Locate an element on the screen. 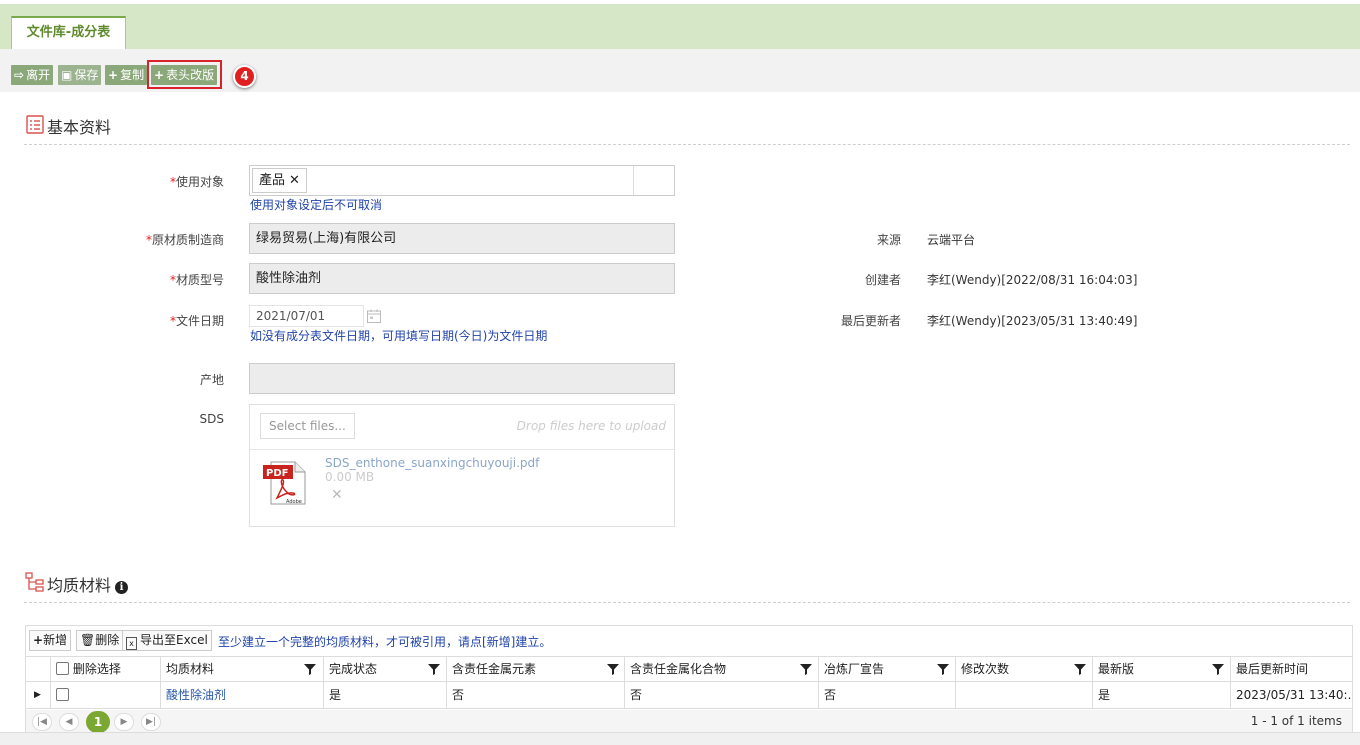  sds-file-name: SDS_enthone_suanxingchuyouji.pdf is located at coordinates (432, 463).